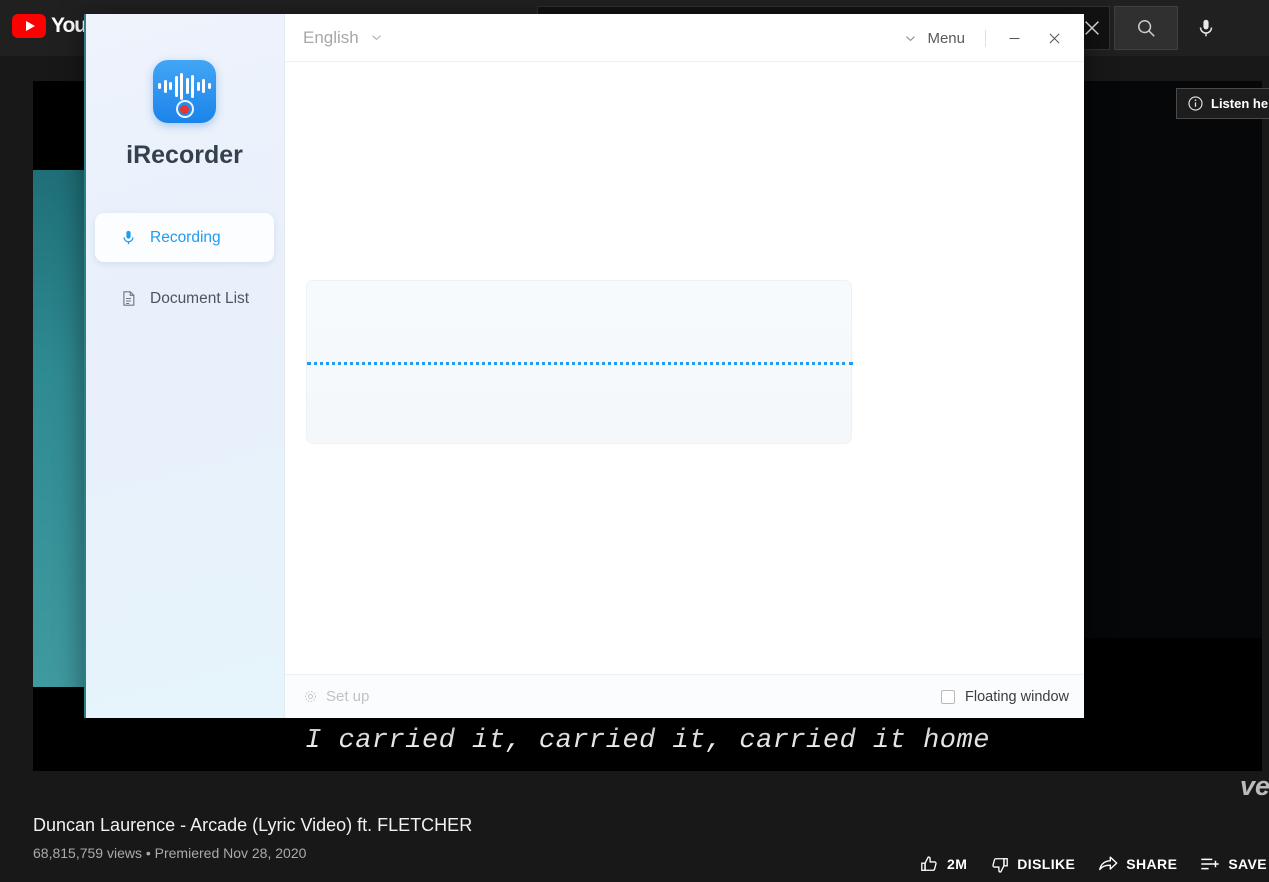 The image size is (1269, 882). I want to click on dislike-label: DISLIKE, so click(1046, 864).